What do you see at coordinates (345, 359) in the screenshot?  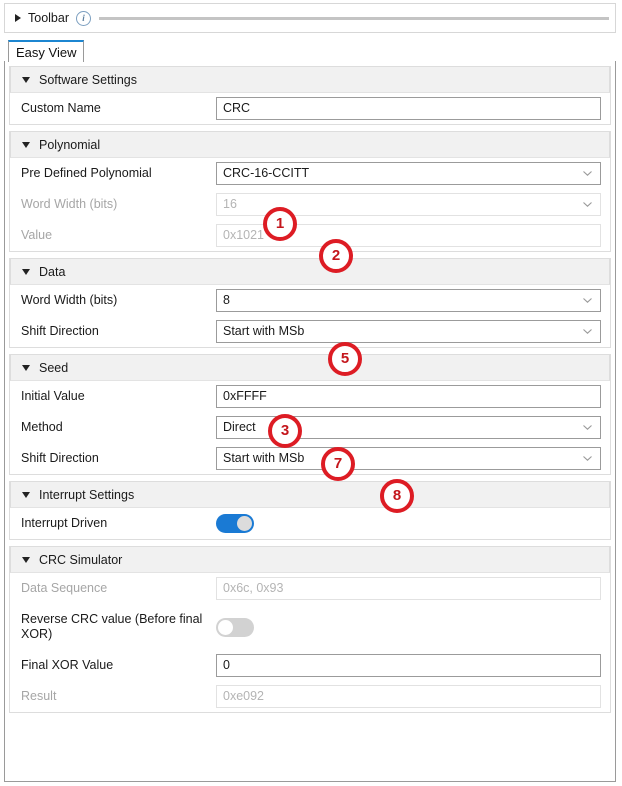 I see `annotation-marker-5: 5` at bounding box center [345, 359].